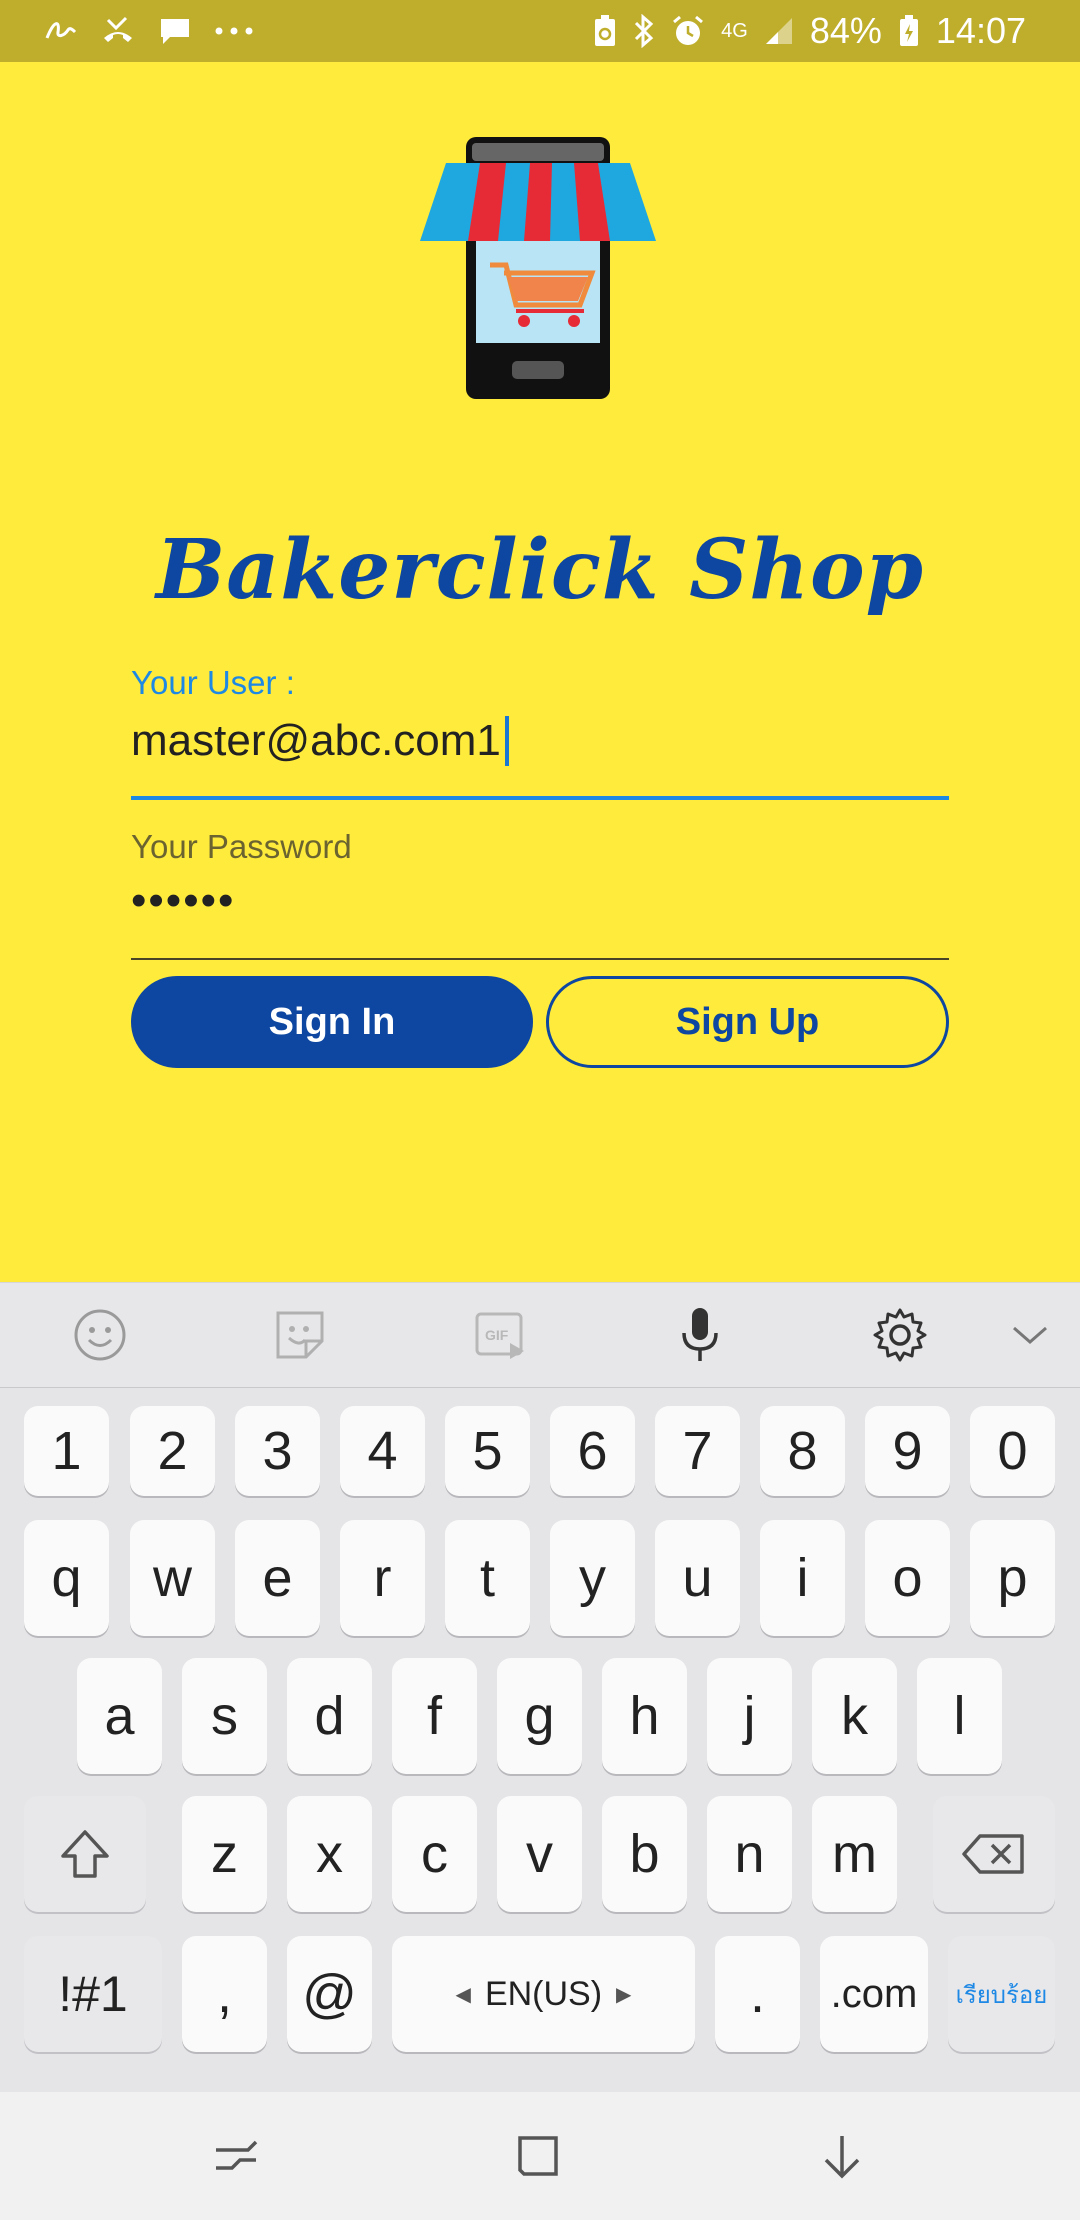  I want to click on signal-icon, so click(779, 31).